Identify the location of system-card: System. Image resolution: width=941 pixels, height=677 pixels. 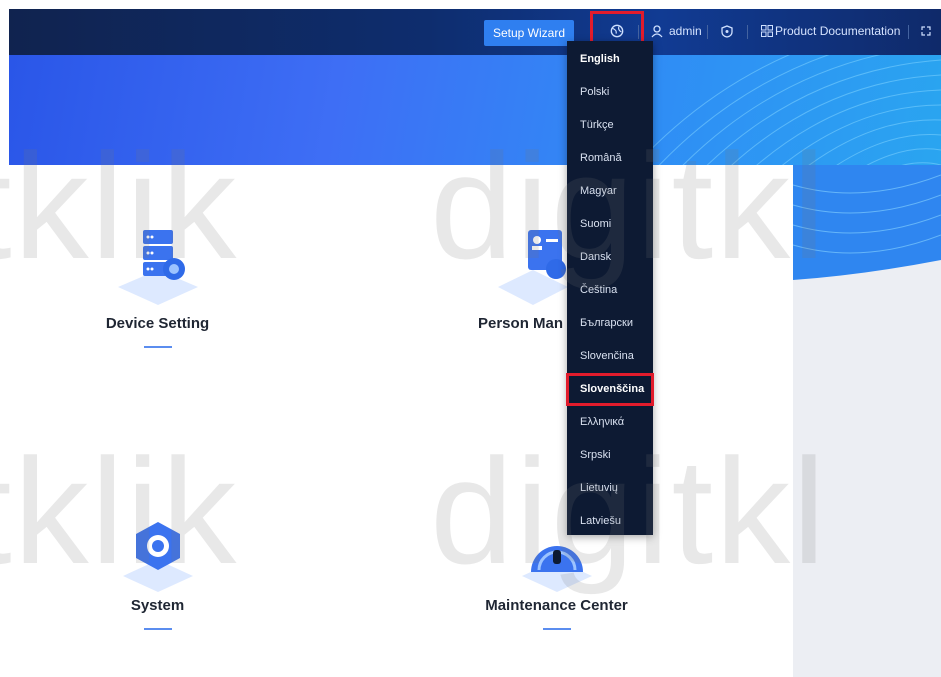
(157, 575).